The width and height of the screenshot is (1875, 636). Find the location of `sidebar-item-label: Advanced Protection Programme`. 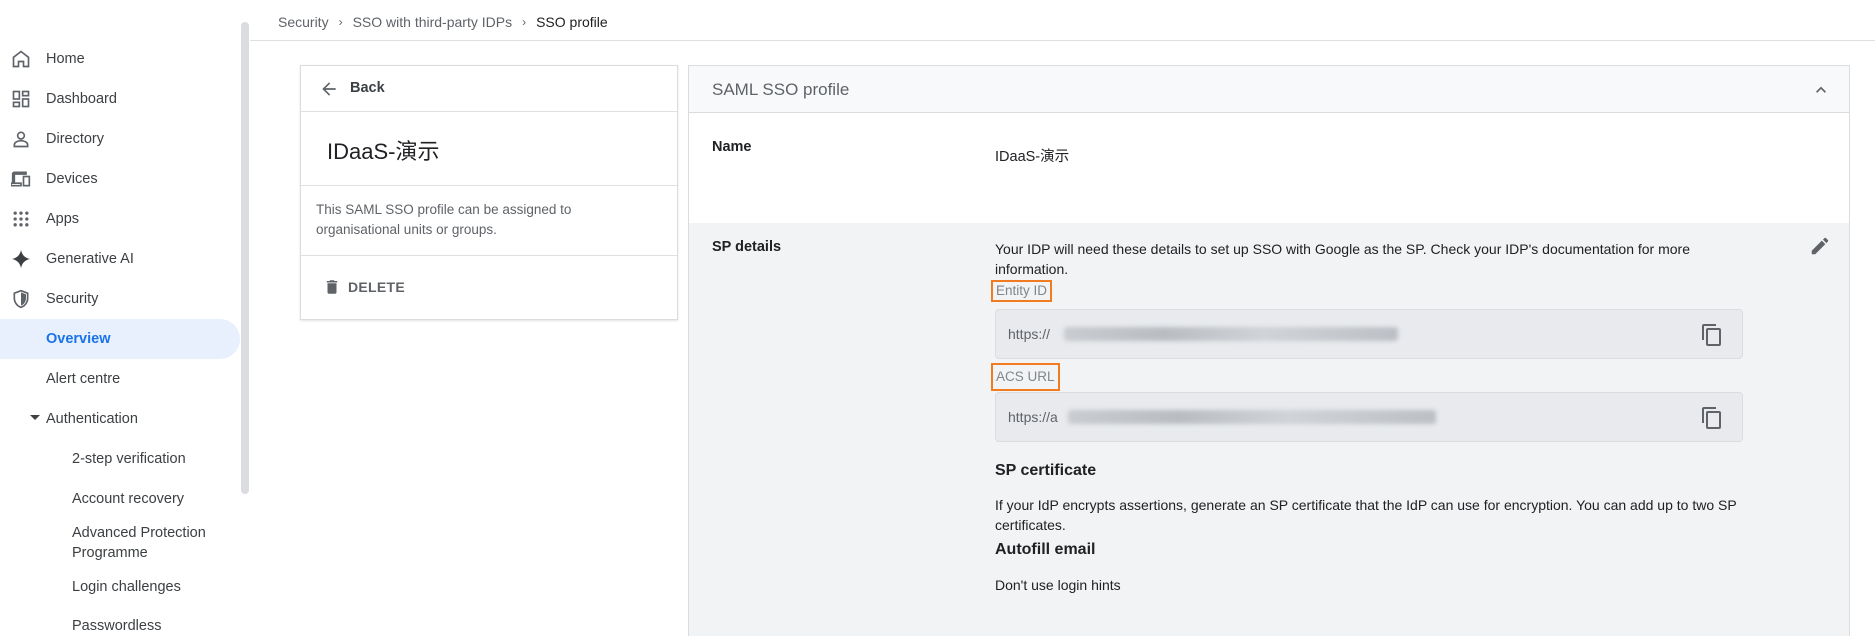

sidebar-item-label: Advanced Protection Programme is located at coordinates (139, 543).